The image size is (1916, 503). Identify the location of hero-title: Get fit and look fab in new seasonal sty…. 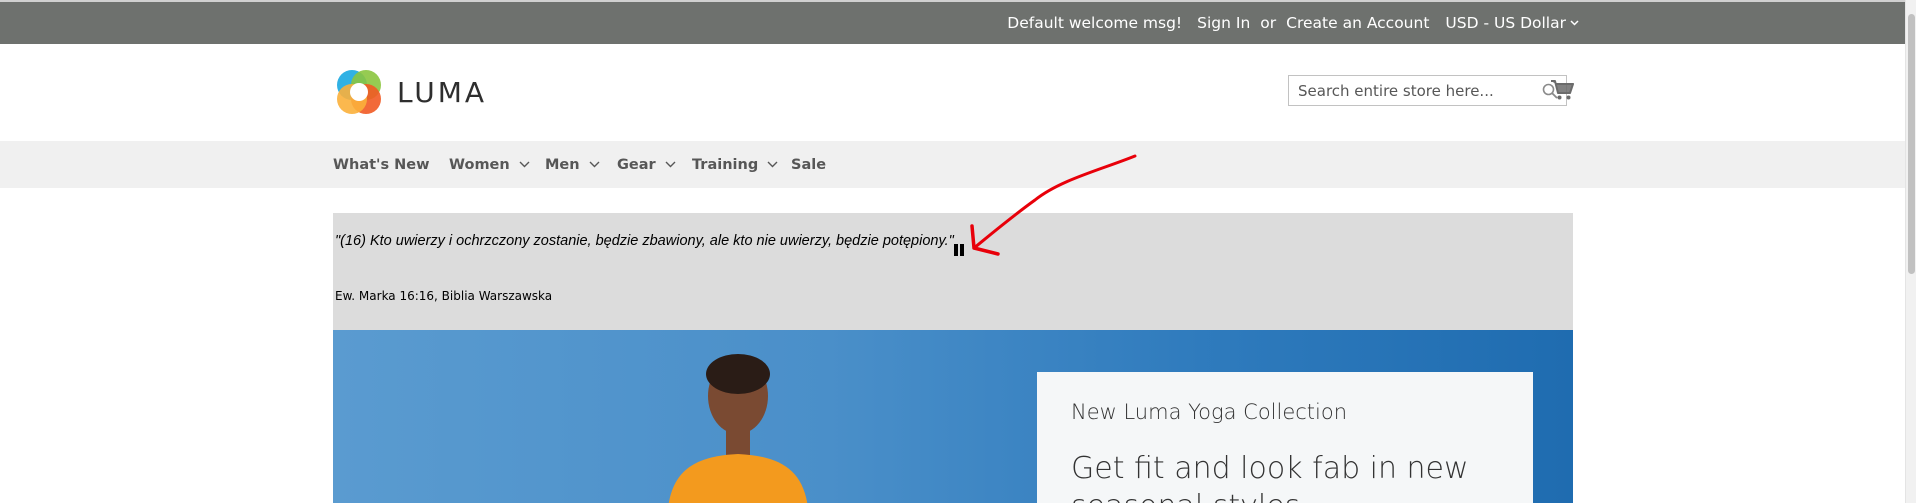
(1270, 477).